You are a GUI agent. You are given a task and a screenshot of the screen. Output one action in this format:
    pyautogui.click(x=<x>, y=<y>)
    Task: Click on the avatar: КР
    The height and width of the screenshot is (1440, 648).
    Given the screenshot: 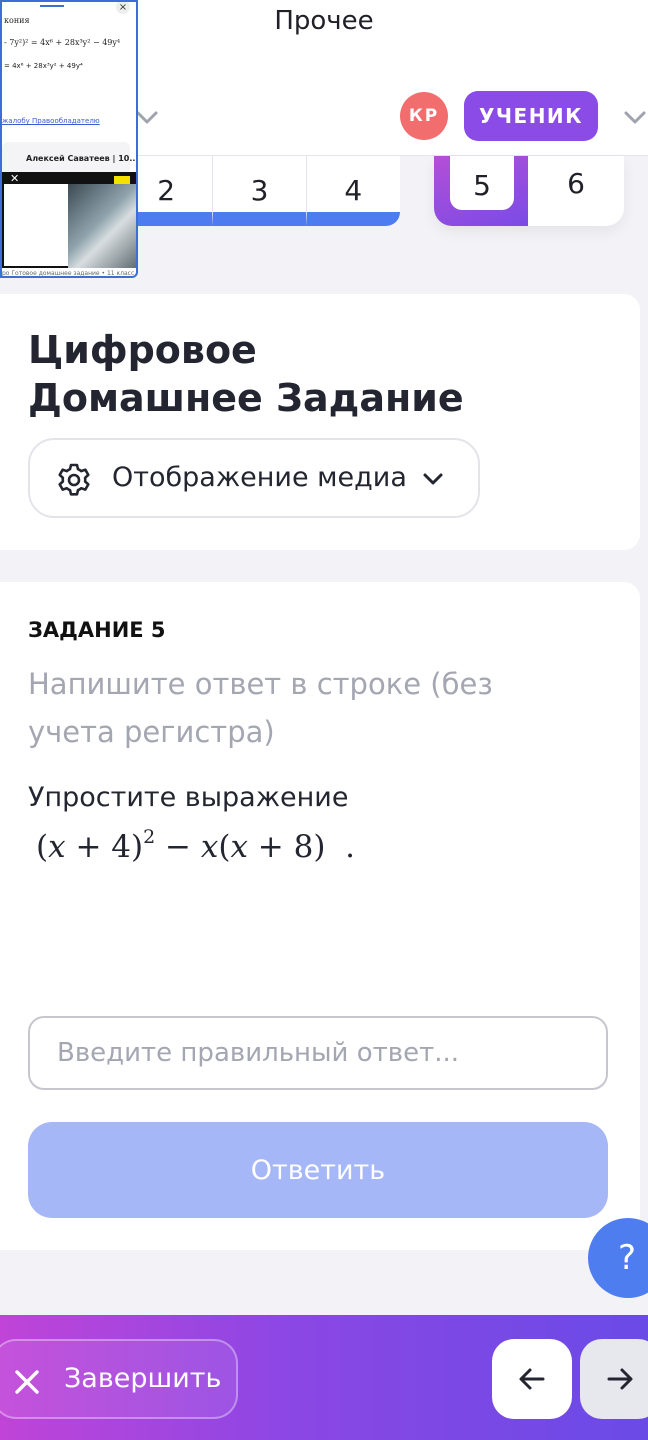 What is the action you would take?
    pyautogui.click(x=424, y=116)
    